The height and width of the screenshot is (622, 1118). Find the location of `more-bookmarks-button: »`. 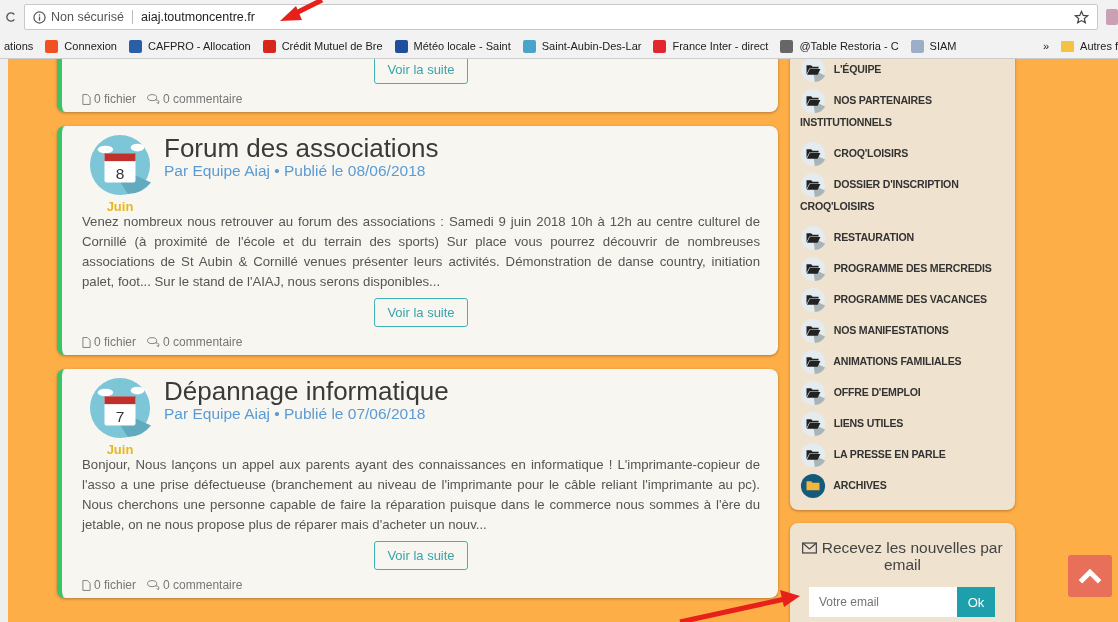

more-bookmarks-button: » is located at coordinates (1046, 46).